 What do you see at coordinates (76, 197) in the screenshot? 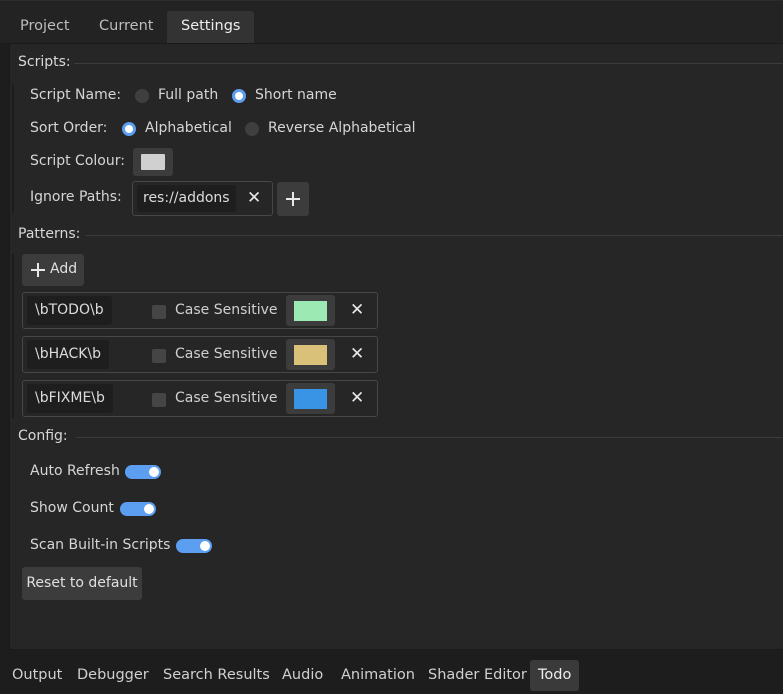
I see `ignore-paths-label: Ignore Paths:` at bounding box center [76, 197].